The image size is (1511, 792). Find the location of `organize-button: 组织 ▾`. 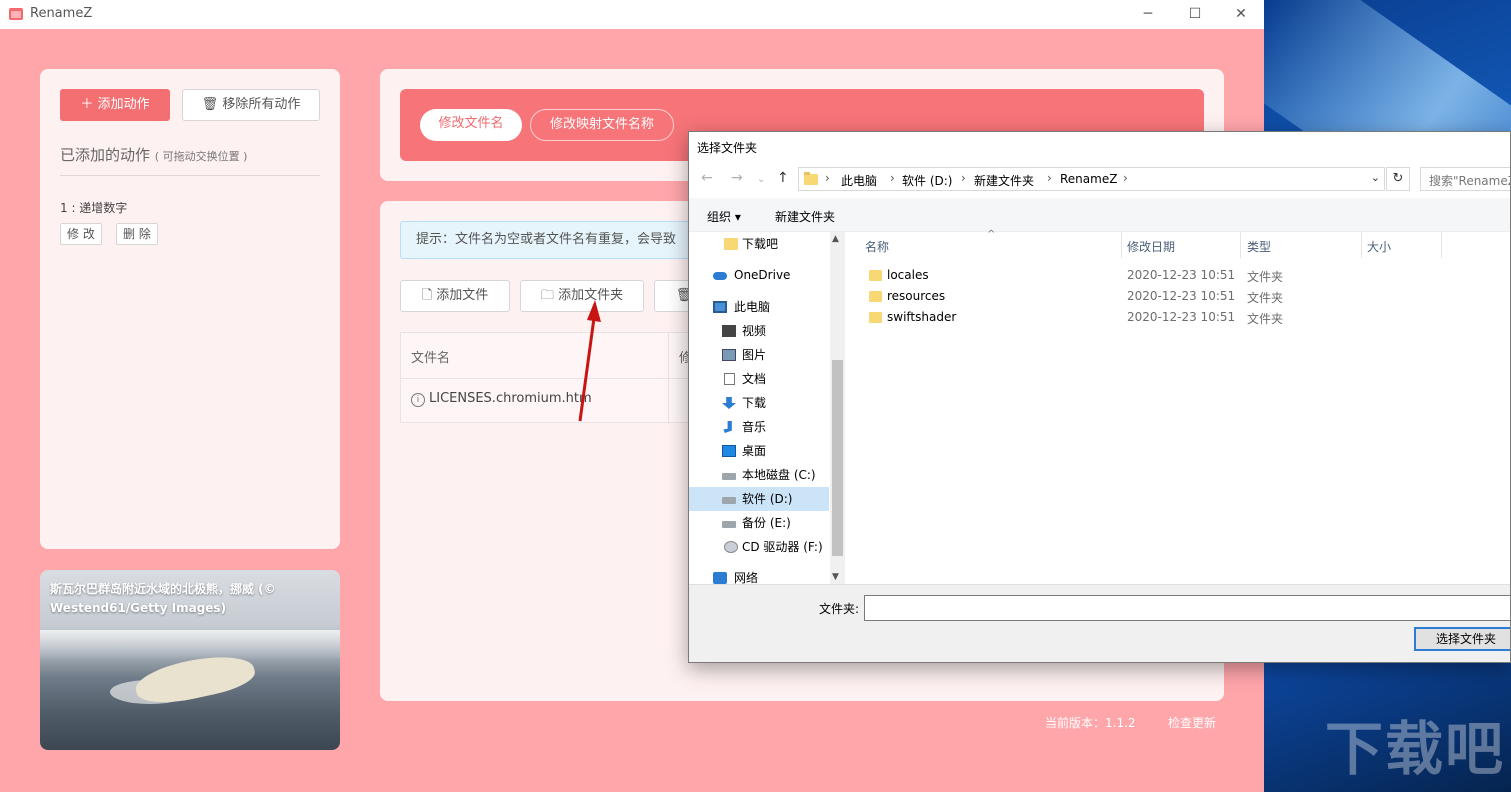

organize-button: 组织 ▾ is located at coordinates (724, 216).